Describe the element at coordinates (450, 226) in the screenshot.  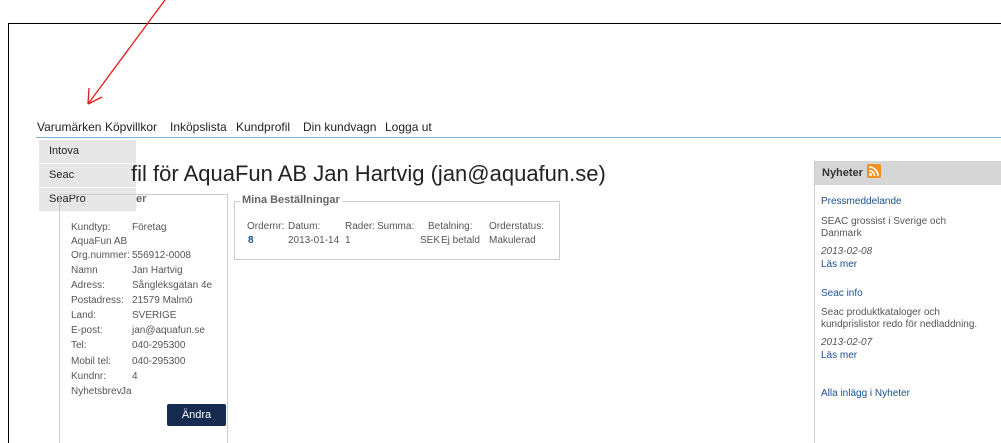
I see `orders-header-betalning: Betalning:` at that location.